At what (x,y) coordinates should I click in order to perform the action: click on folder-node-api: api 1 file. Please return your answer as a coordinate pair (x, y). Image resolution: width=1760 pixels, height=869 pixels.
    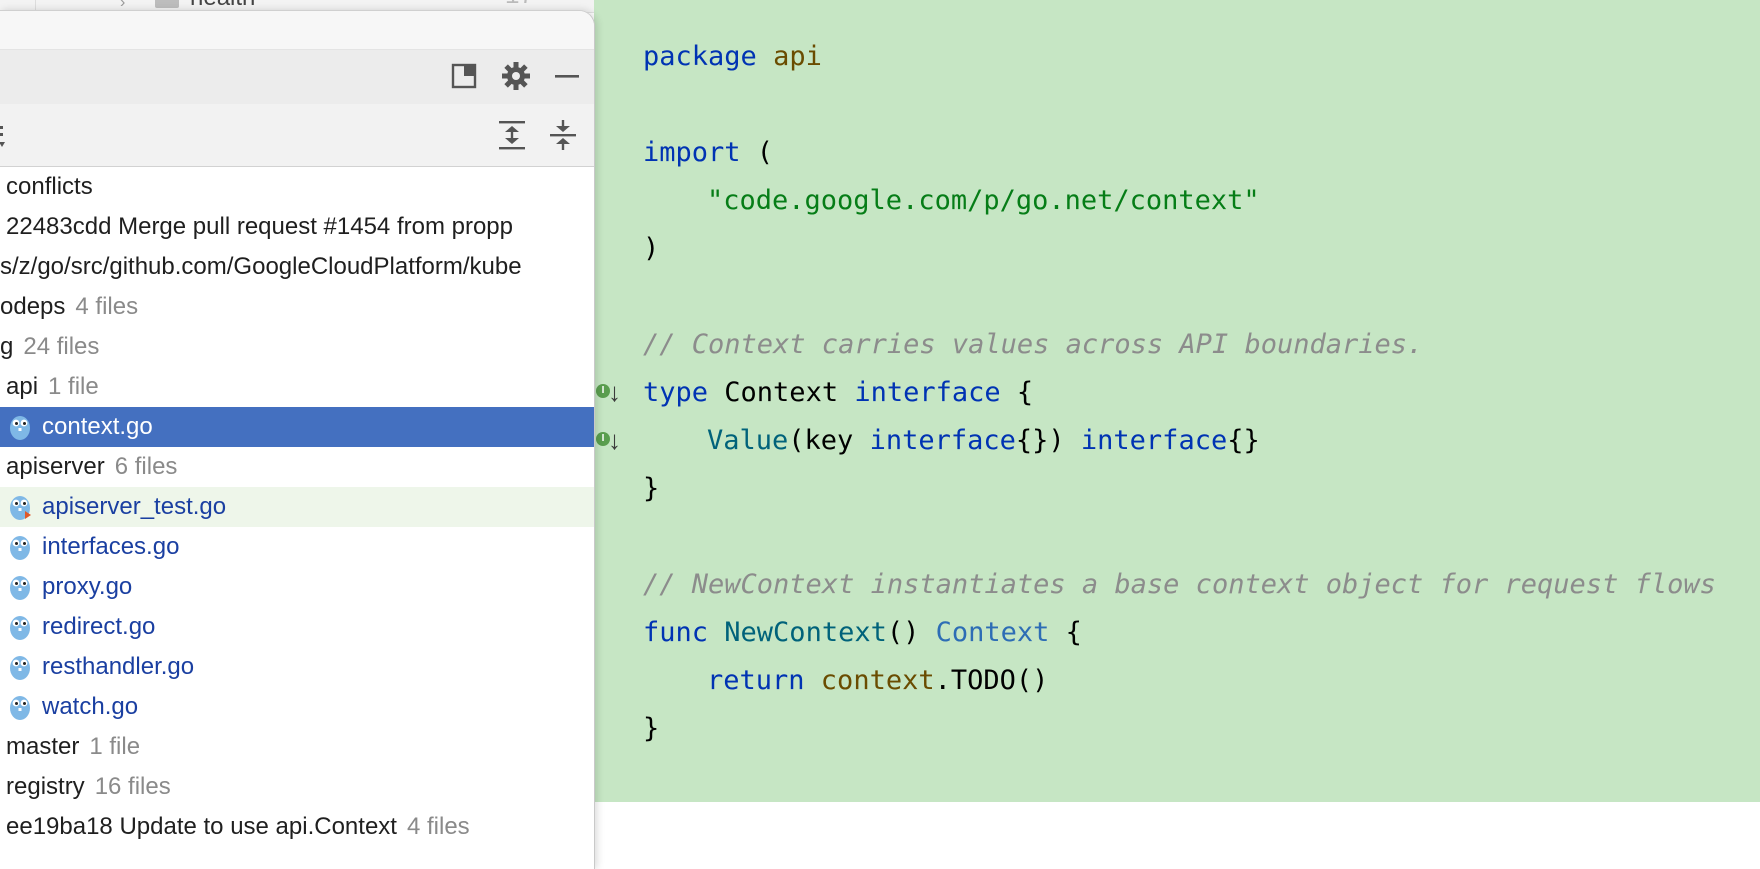
    Looking at the image, I should click on (297, 387).